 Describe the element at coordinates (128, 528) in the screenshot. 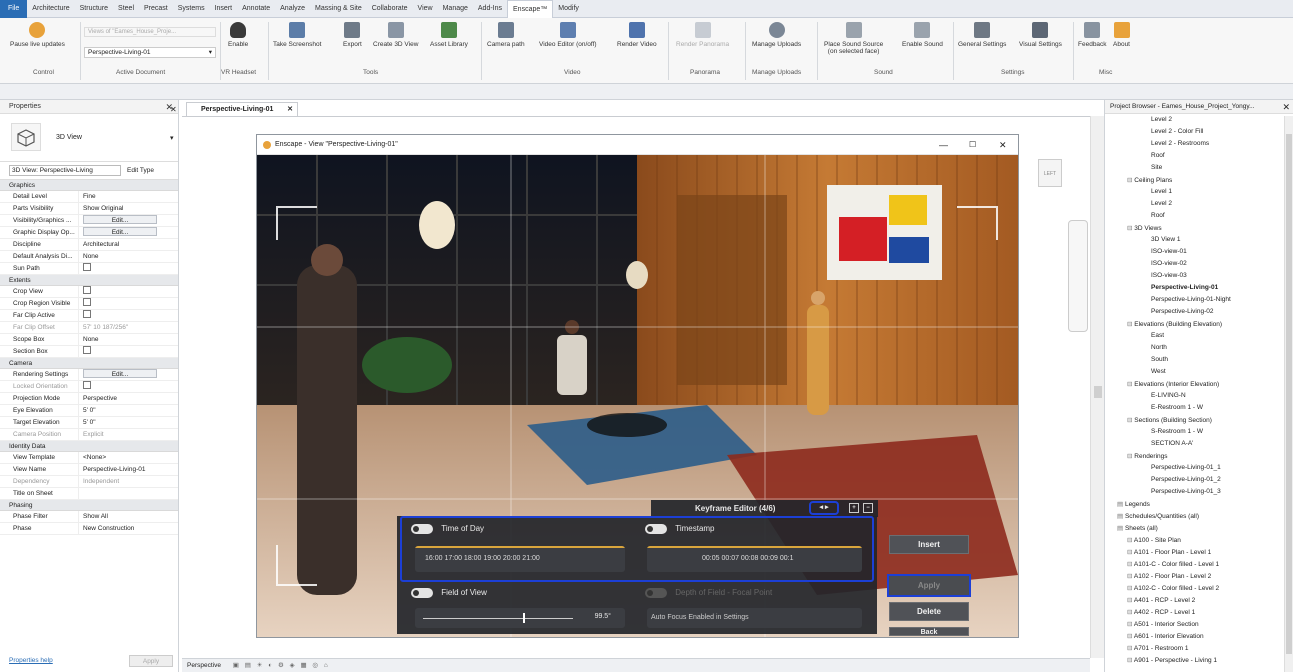

I see `property-value: New Construction` at that location.